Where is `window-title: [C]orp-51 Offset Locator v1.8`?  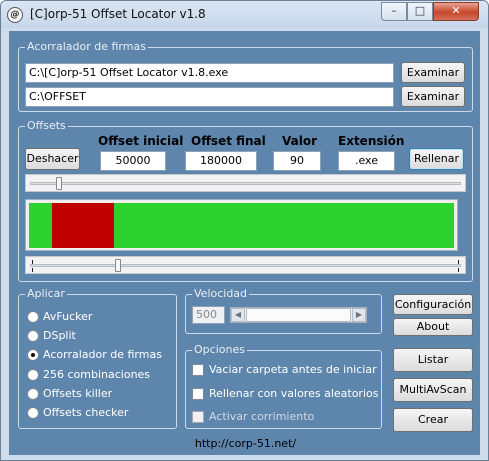
window-title: [C]orp-51 Offset Locator v1.8 is located at coordinates (118, 14).